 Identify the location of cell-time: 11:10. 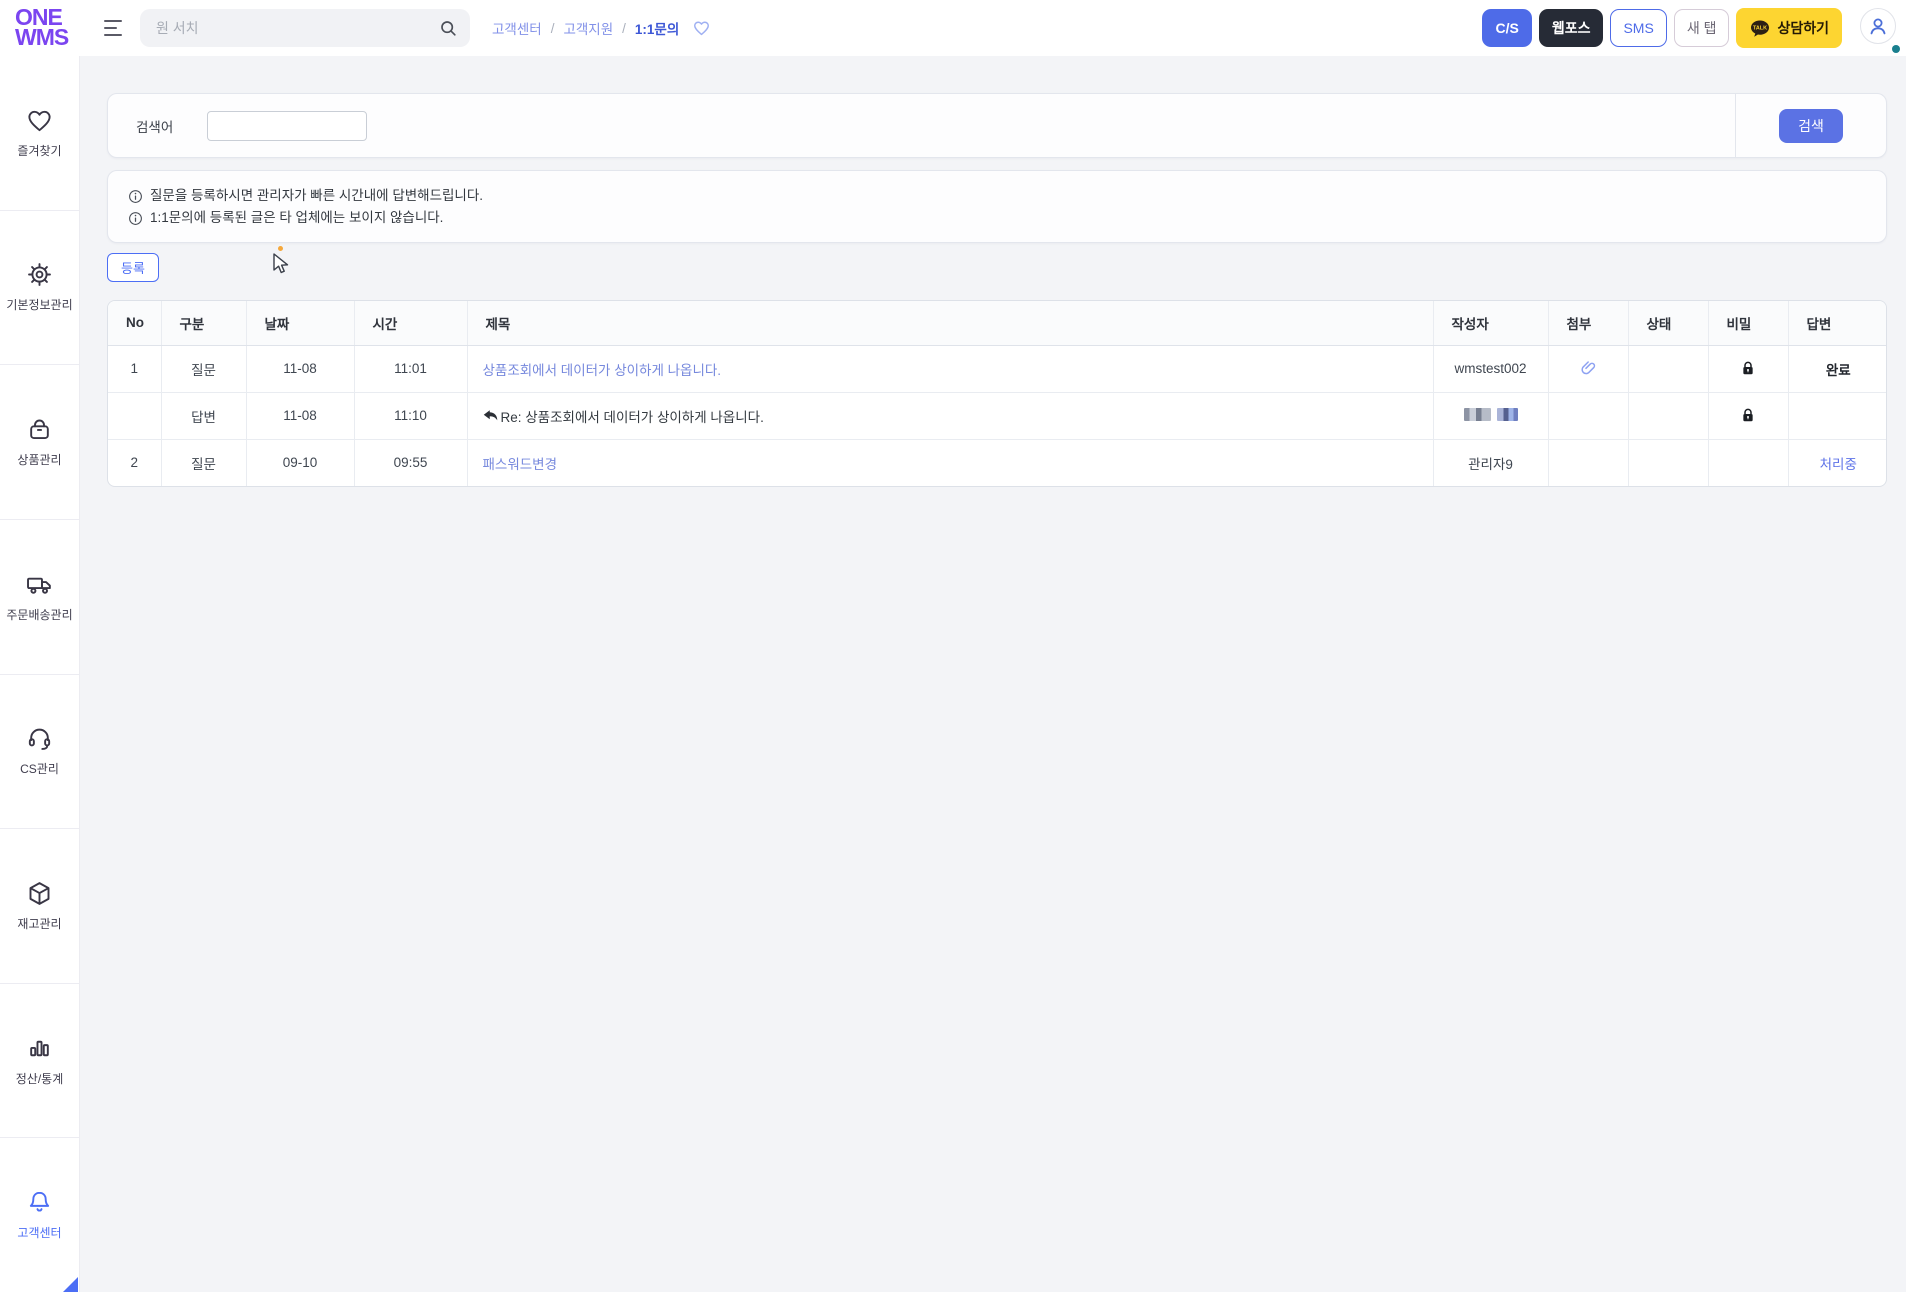
(410, 415).